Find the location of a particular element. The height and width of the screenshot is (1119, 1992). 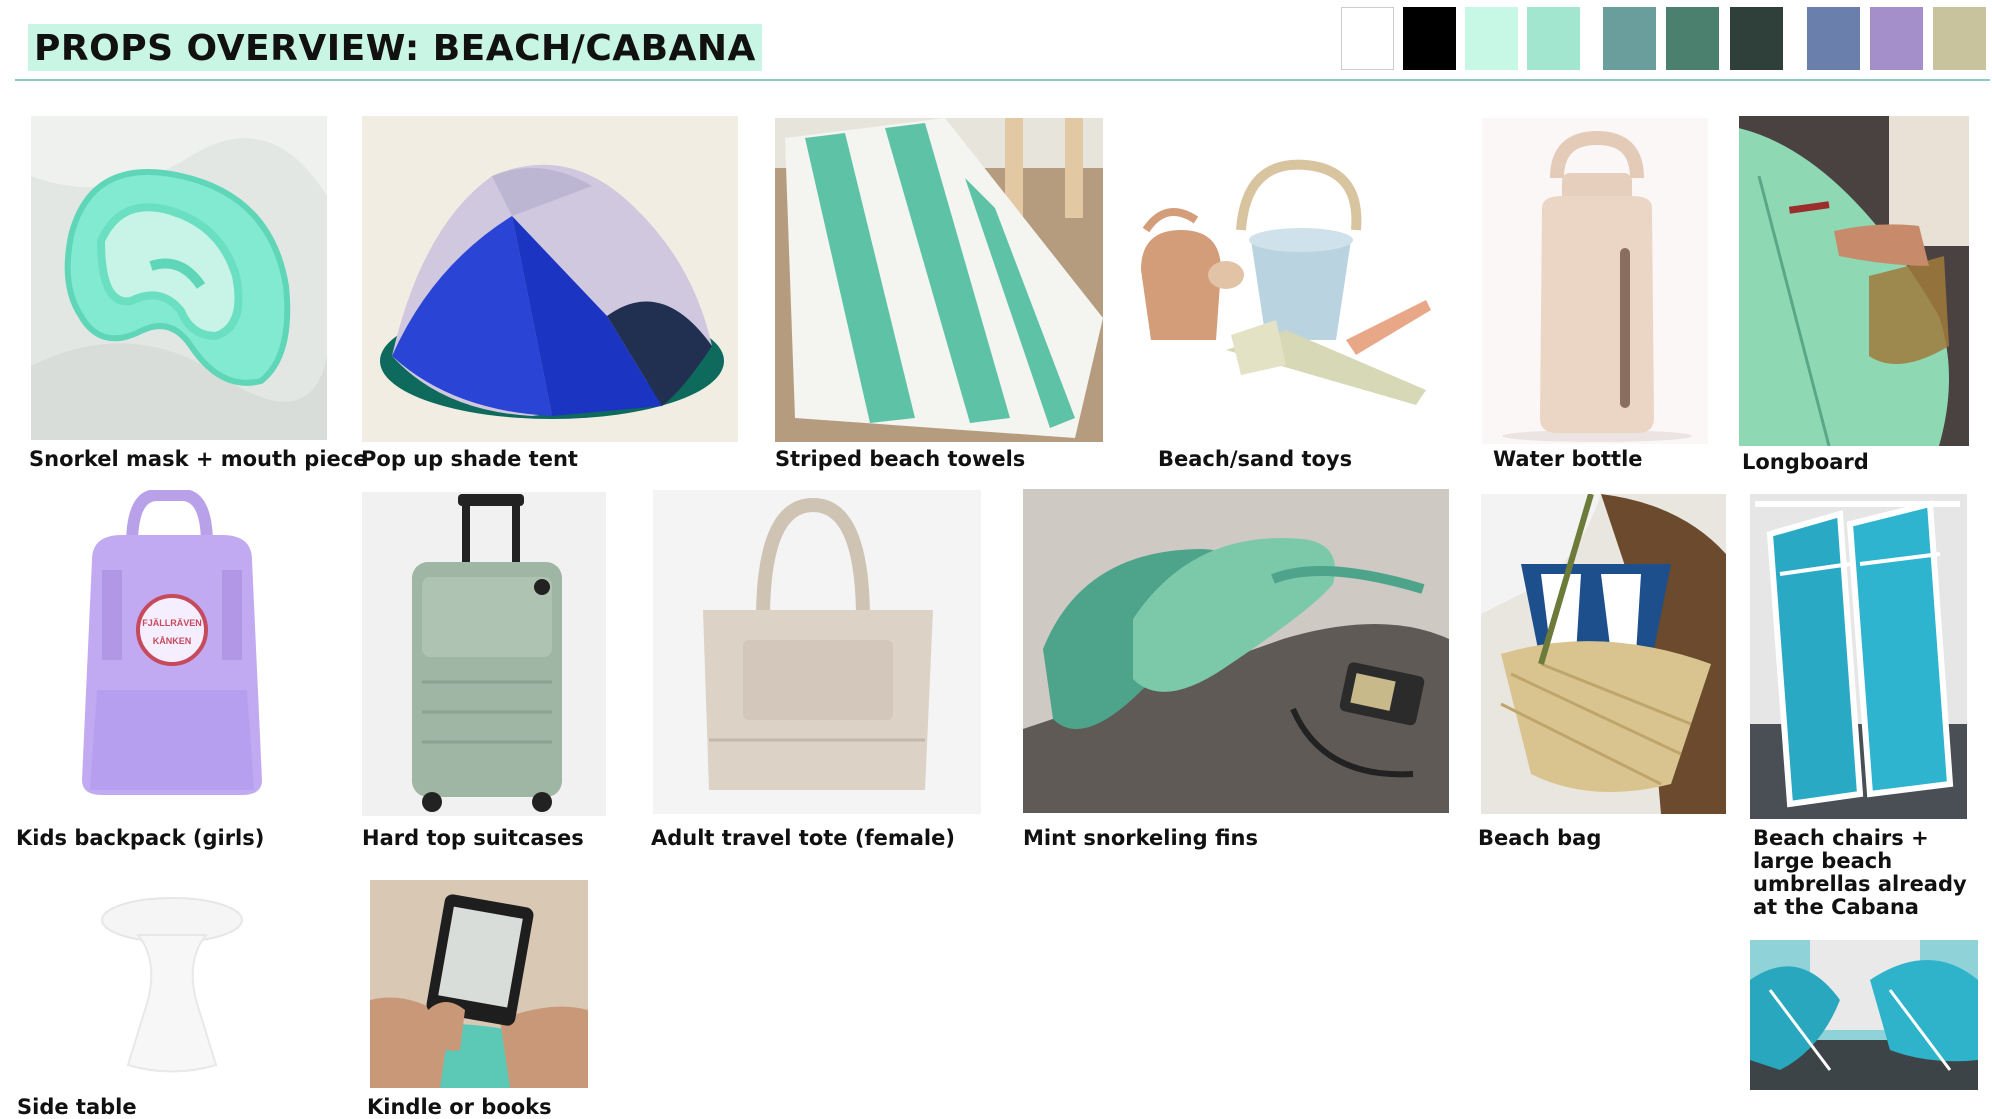

prop-label: Hard top suitcases is located at coordinates (473, 838).